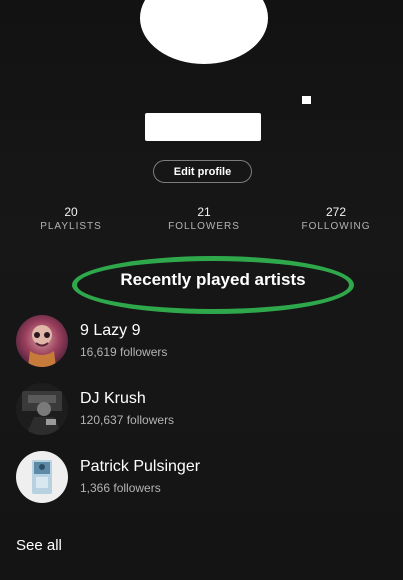  Describe the element at coordinates (71, 226) in the screenshot. I see `stat-playlists-label: PLAYLISTS` at that location.